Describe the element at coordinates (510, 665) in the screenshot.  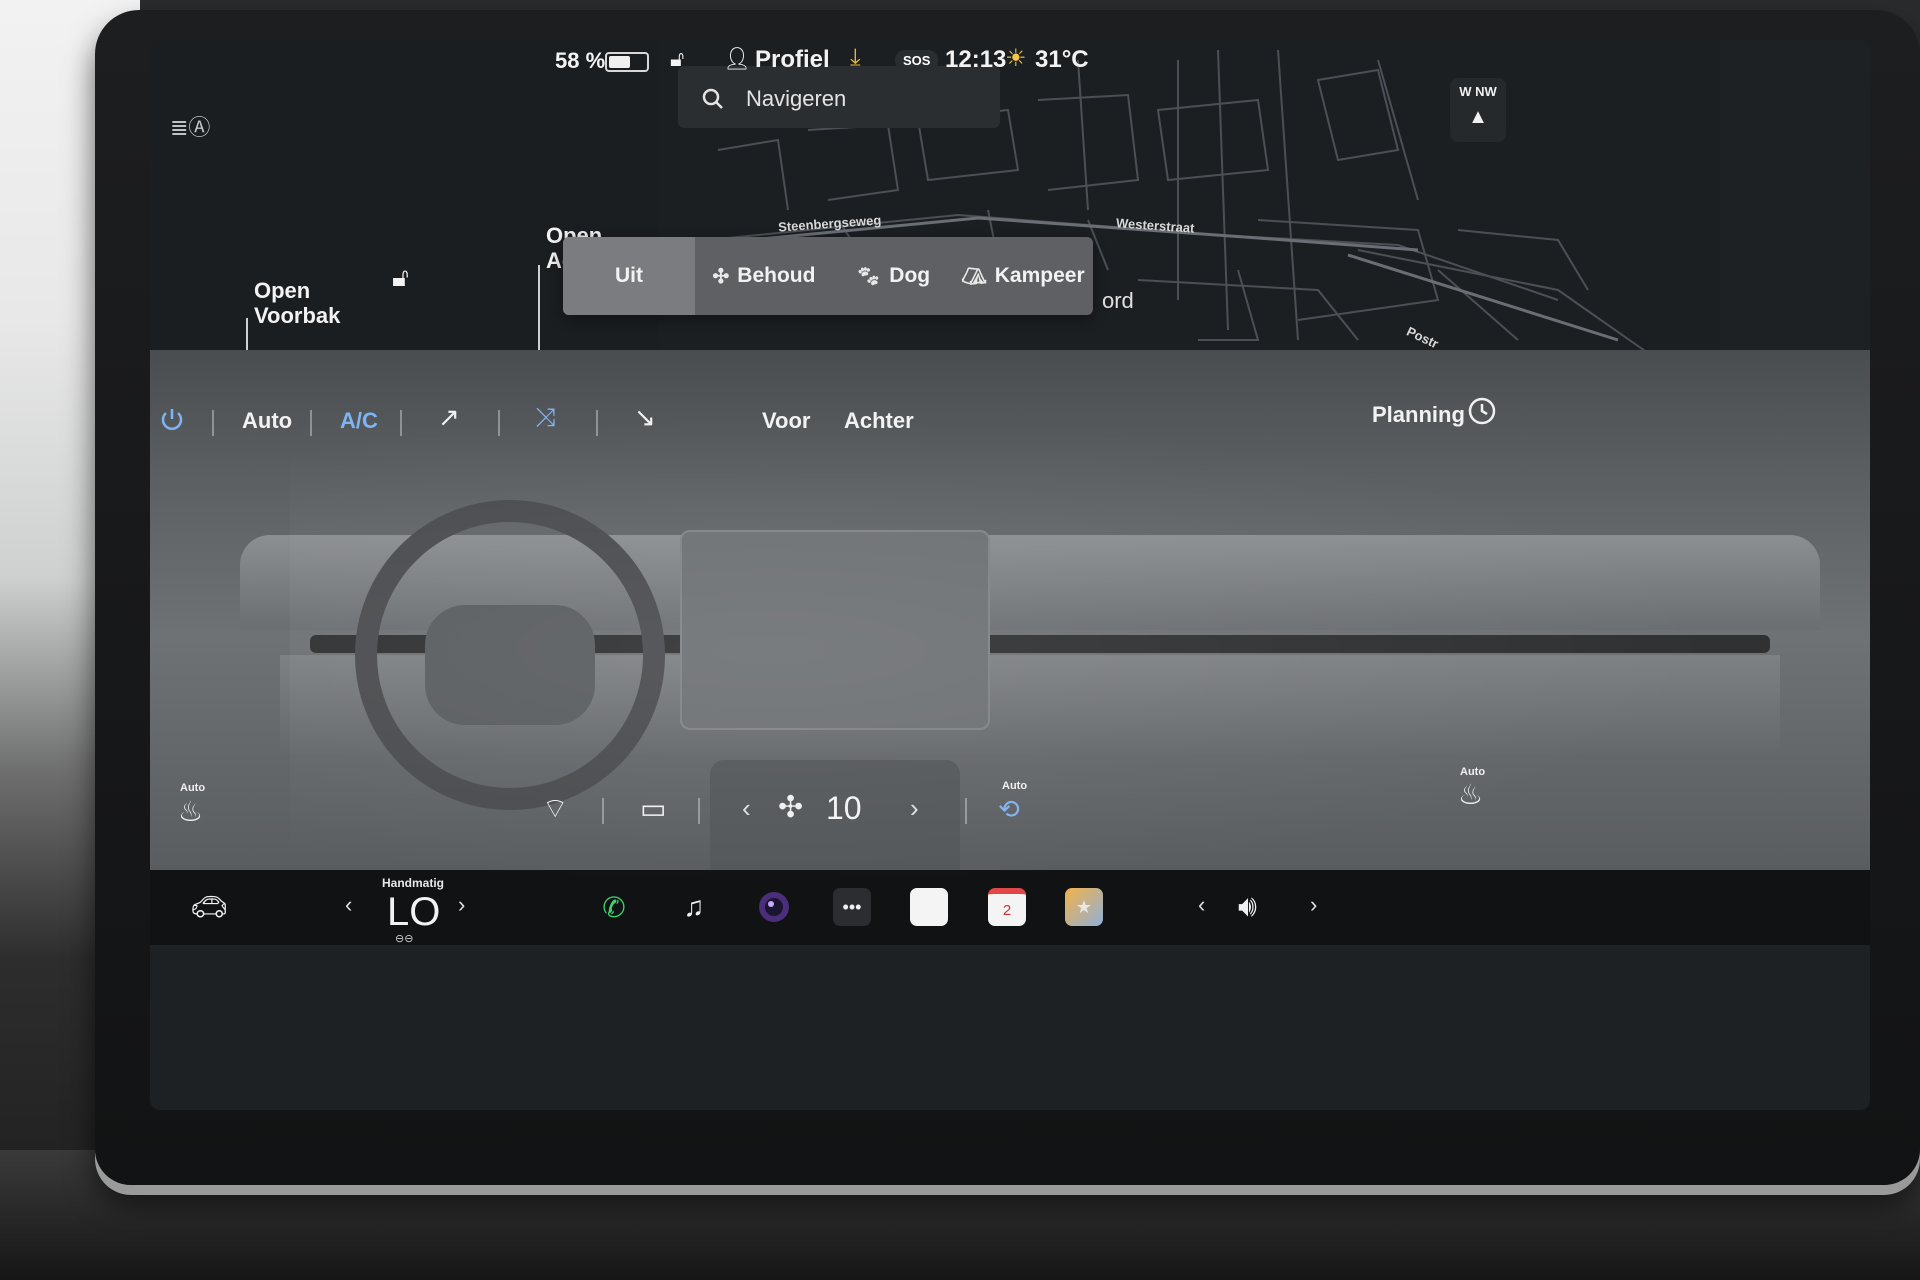
I see `steering-wheel-hub` at that location.